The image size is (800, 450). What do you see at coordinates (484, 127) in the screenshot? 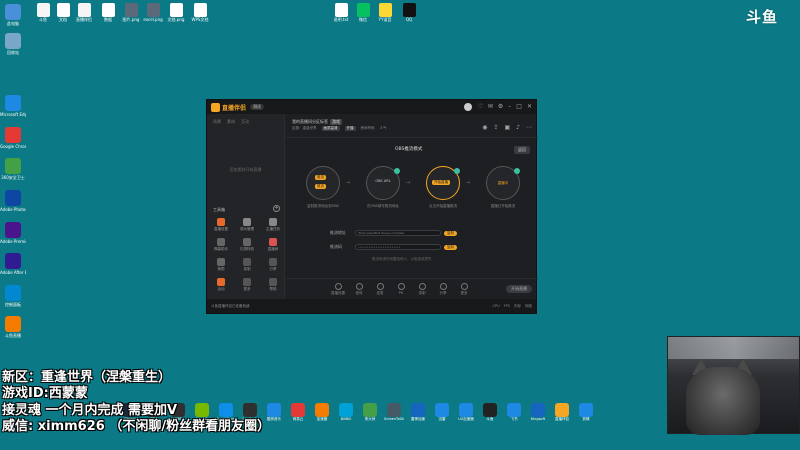
I see `camera-icon: ◉` at bounding box center [484, 127].